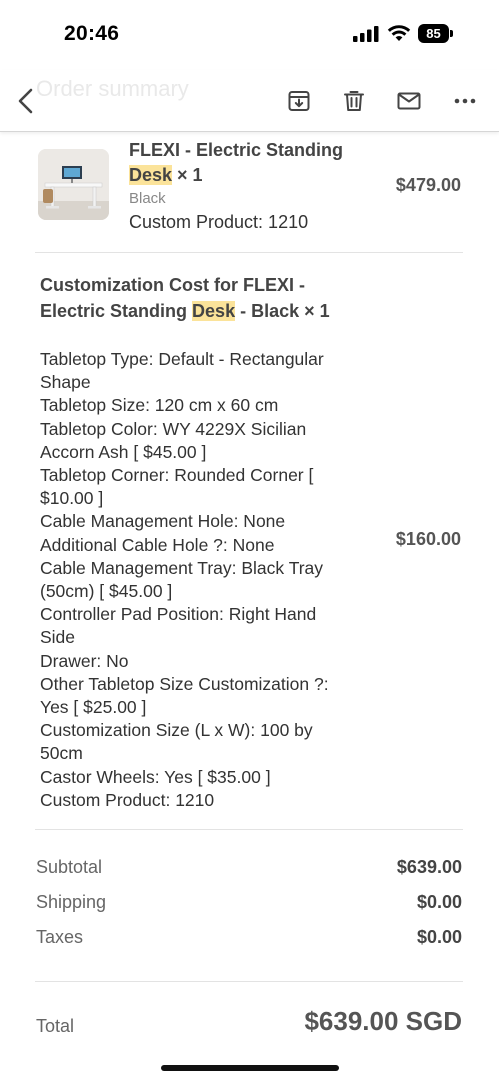  I want to click on mail-icon, so click(409, 101).